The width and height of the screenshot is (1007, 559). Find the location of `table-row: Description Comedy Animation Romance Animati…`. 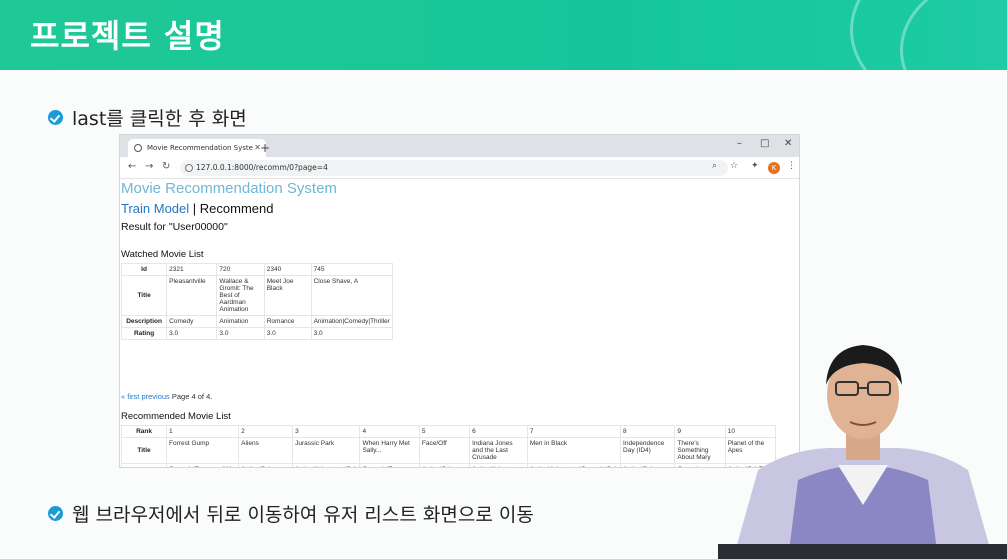

table-row: Description Comedy Animation Romance Animati… is located at coordinates (257, 321).